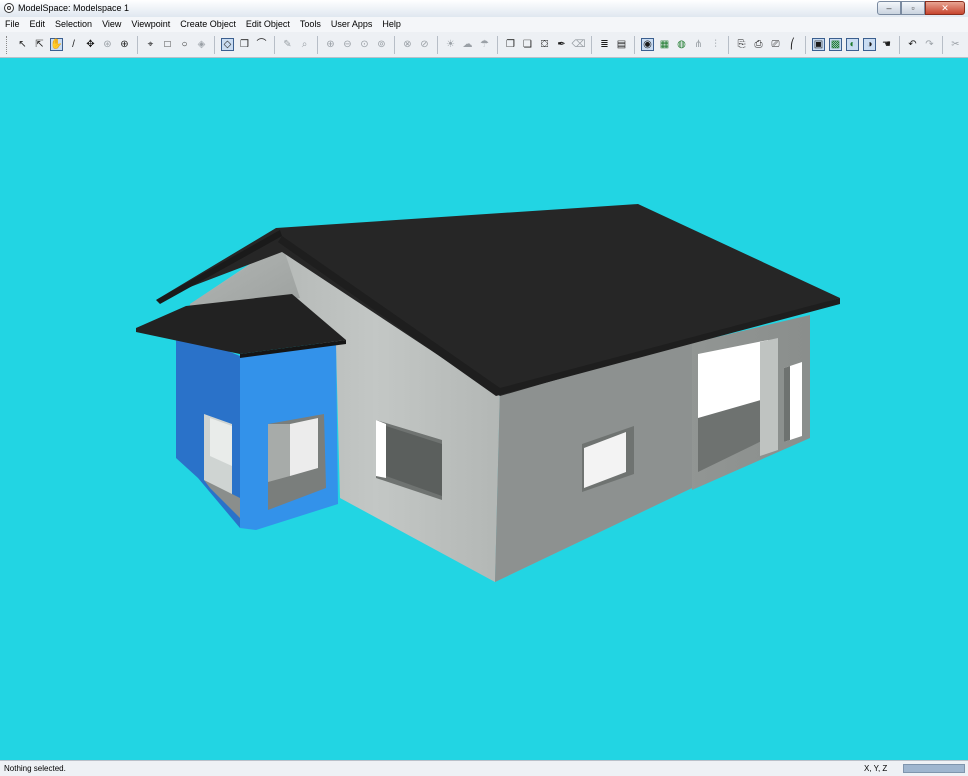 Image resolution: width=968 pixels, height=776 pixels. I want to click on menu-viewpoint: Viewpoint, so click(150, 24).